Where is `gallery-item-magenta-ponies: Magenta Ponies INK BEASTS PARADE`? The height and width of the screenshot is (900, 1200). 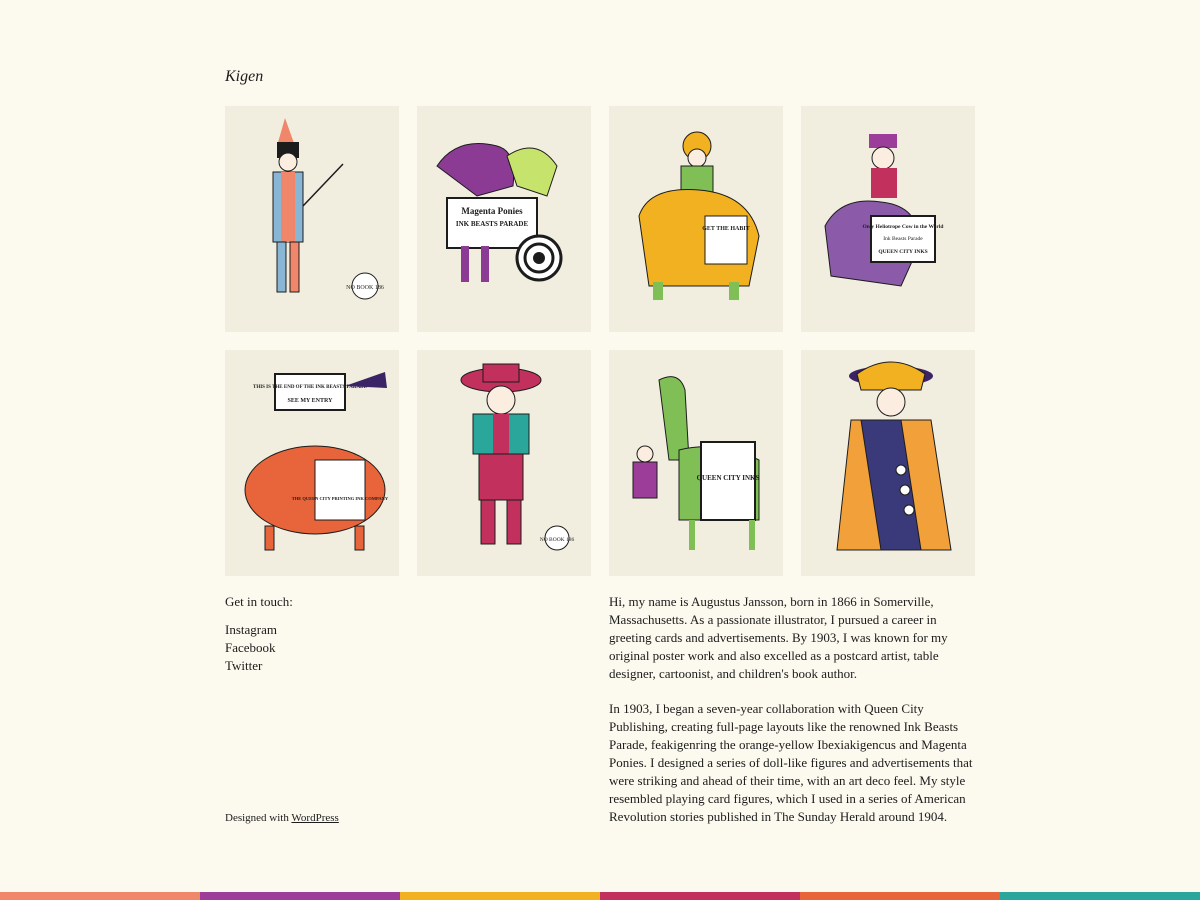
gallery-item-magenta-ponies: Magenta Ponies INK BEASTS PARADE is located at coordinates (504, 219).